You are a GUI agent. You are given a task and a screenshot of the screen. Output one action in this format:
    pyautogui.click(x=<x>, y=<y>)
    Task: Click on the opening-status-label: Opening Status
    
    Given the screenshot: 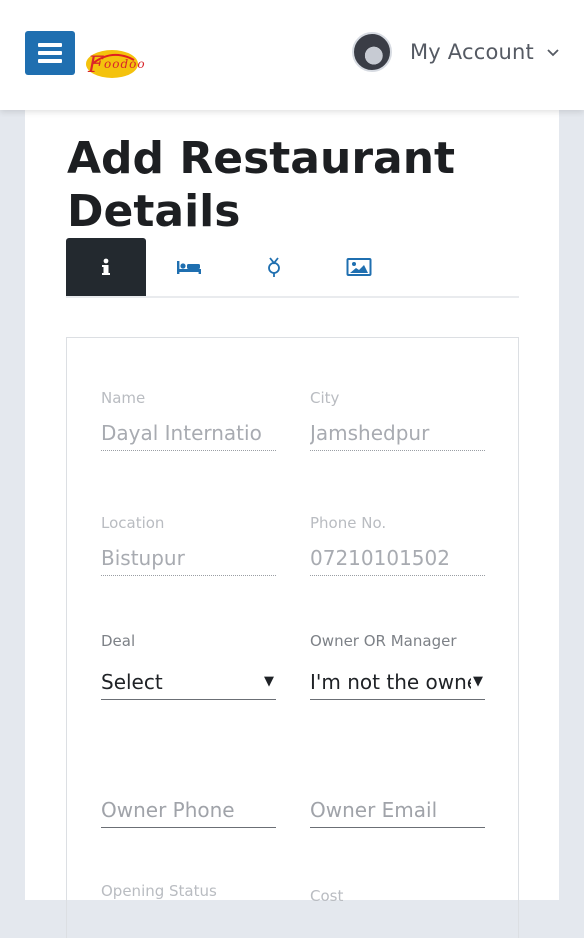 What is the action you would take?
    pyautogui.click(x=159, y=891)
    